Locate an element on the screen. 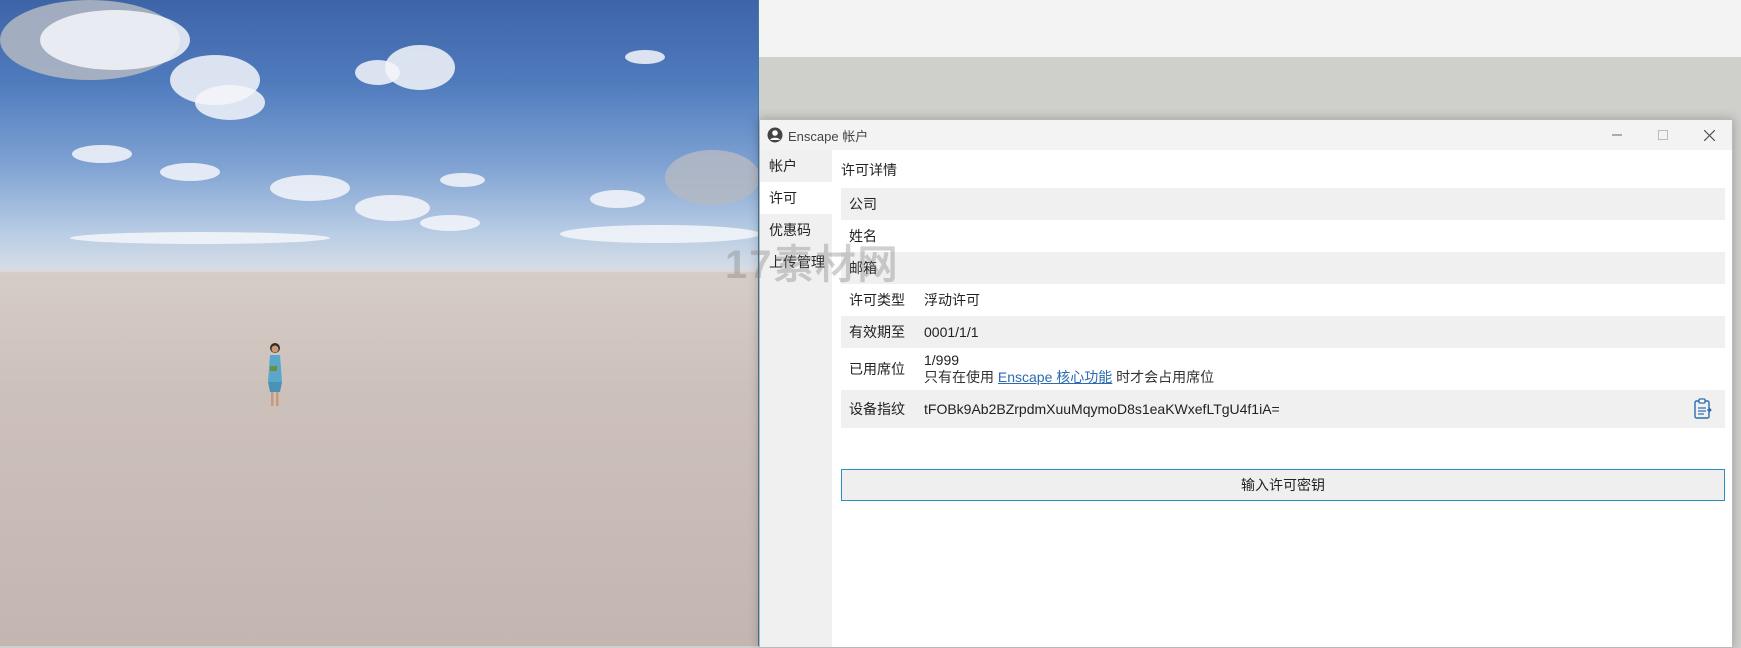 The width and height of the screenshot is (1741, 648). close-button is located at coordinates (1709, 135).